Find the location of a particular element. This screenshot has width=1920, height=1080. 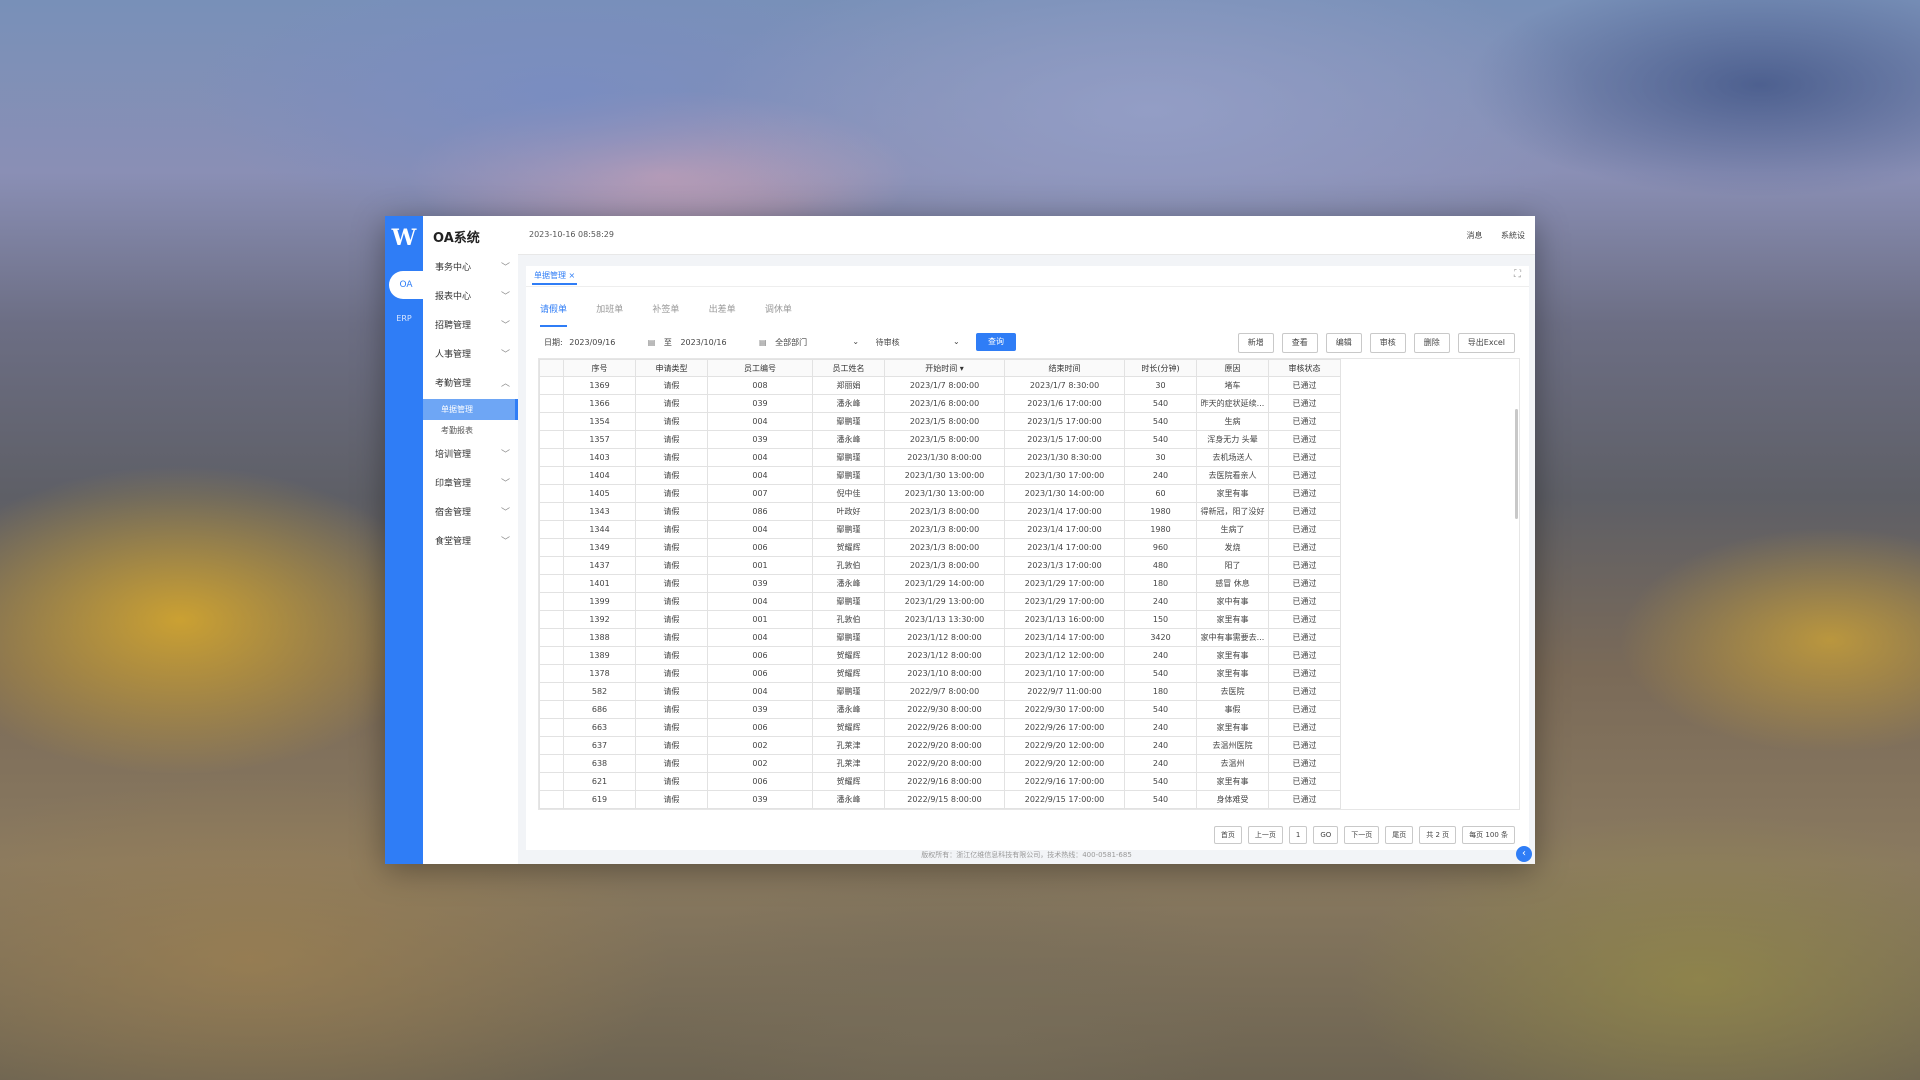

table-cell: 2023/1/12 8:00:00 is located at coordinates (944, 637).